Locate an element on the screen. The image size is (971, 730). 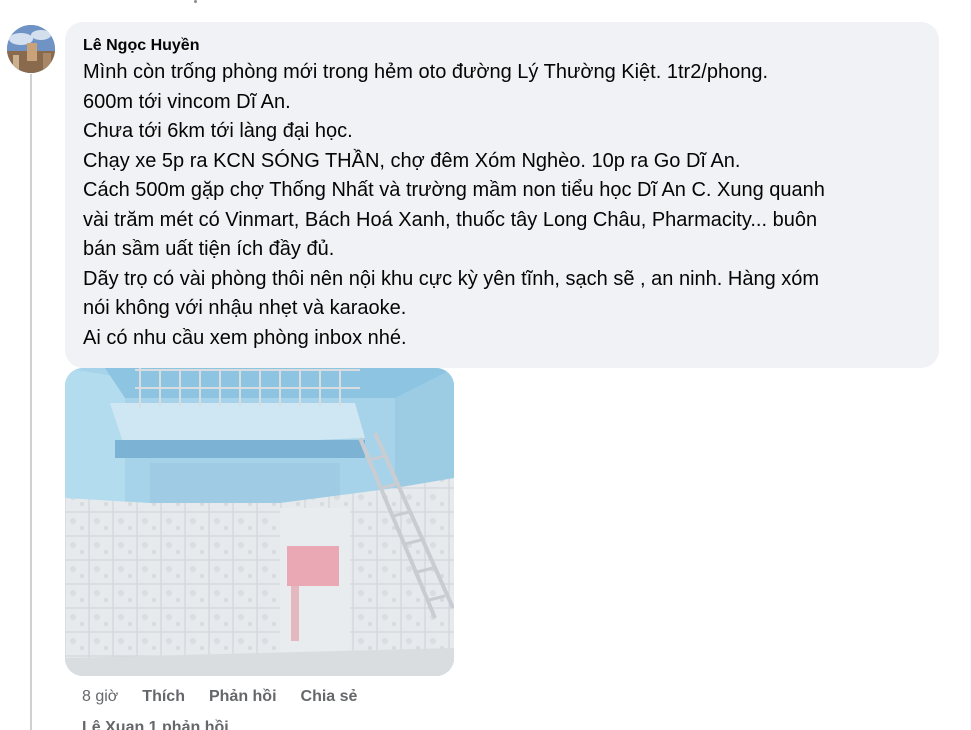
author-name: Lê Ngọc Huyền is located at coordinates (502, 46).